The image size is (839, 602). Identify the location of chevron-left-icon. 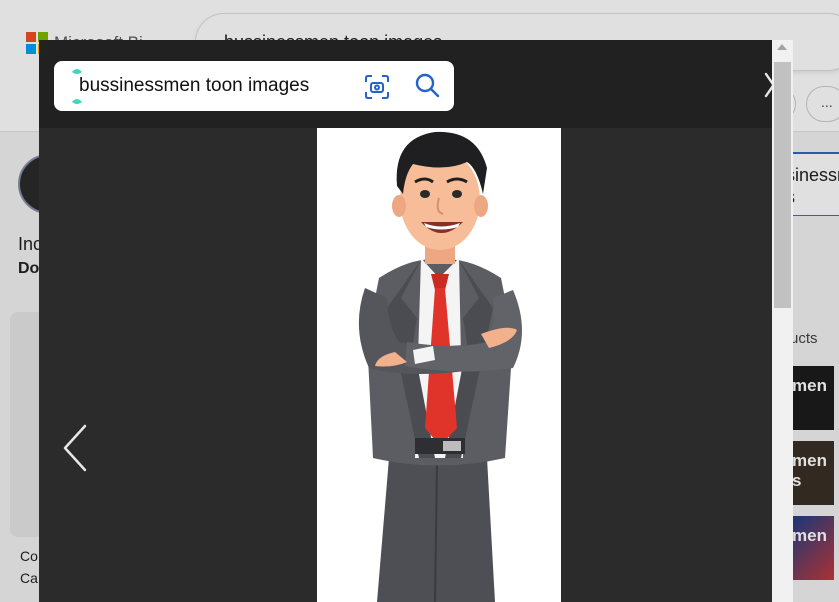
(77, 448).